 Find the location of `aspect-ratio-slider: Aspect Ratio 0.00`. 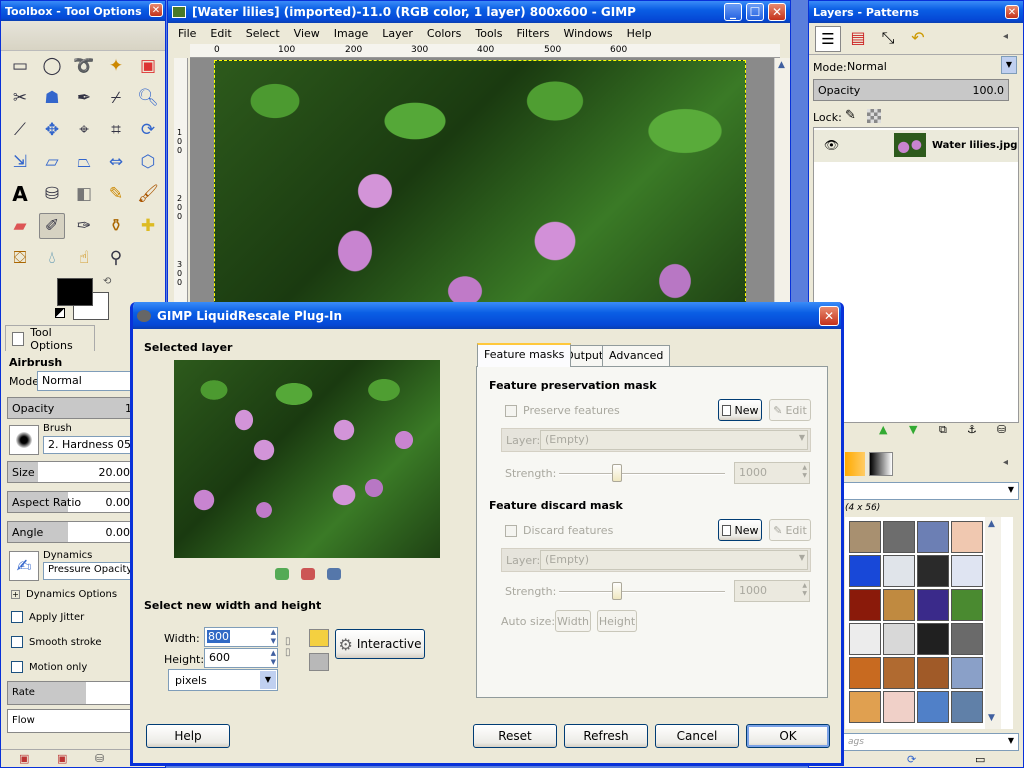

aspect-ratio-slider: Aspect Ratio 0.00 is located at coordinates (71, 502).